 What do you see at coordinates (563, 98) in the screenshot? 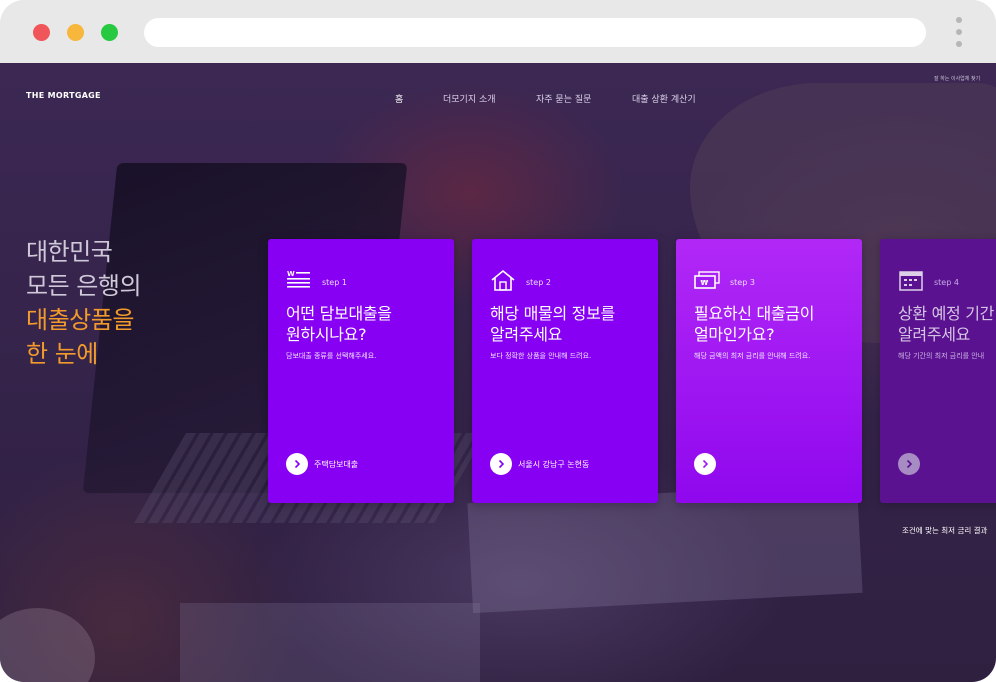
I see `nav-faq: 자주 묻는 질문` at bounding box center [563, 98].